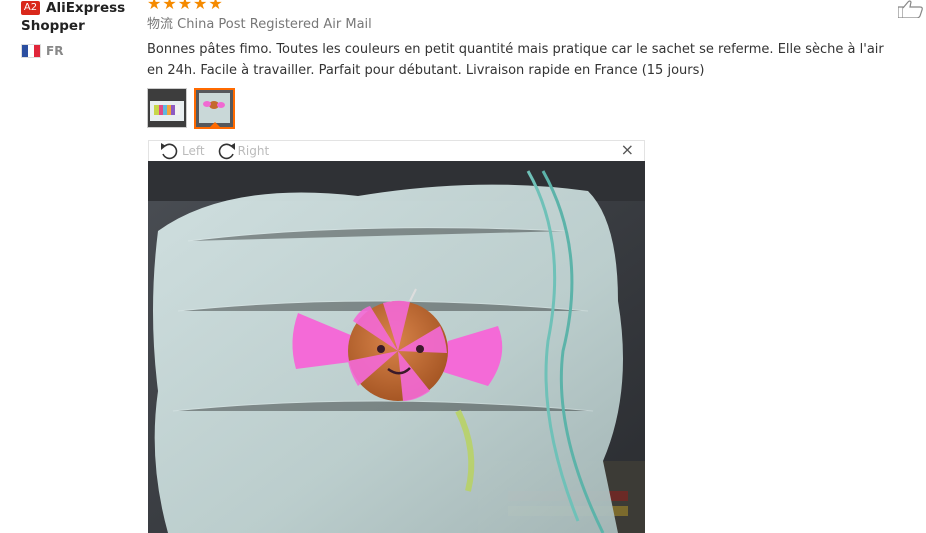 The width and height of the screenshot is (926, 533). I want to click on shipping-label: 物流, so click(160, 24).